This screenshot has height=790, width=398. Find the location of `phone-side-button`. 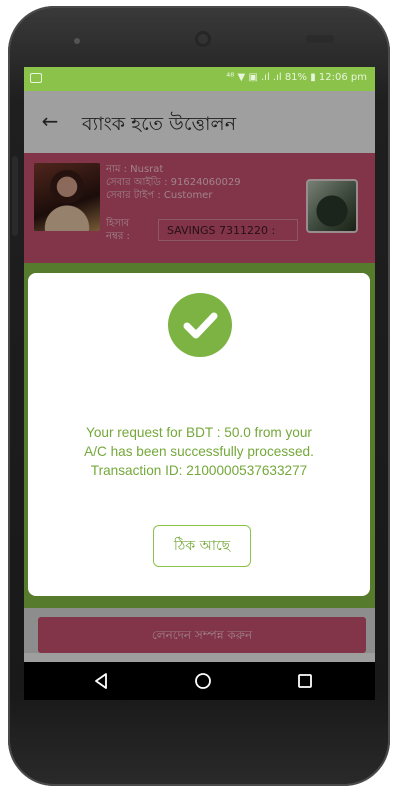

phone-side-button is located at coordinates (15, 196).